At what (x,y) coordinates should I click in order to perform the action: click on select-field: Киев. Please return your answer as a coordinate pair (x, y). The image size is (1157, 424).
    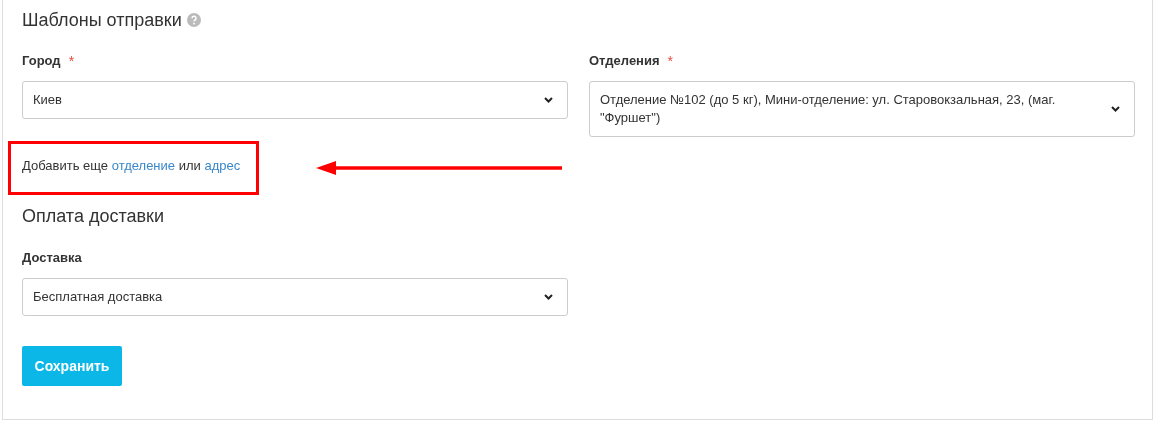
    Looking at the image, I should click on (295, 100).